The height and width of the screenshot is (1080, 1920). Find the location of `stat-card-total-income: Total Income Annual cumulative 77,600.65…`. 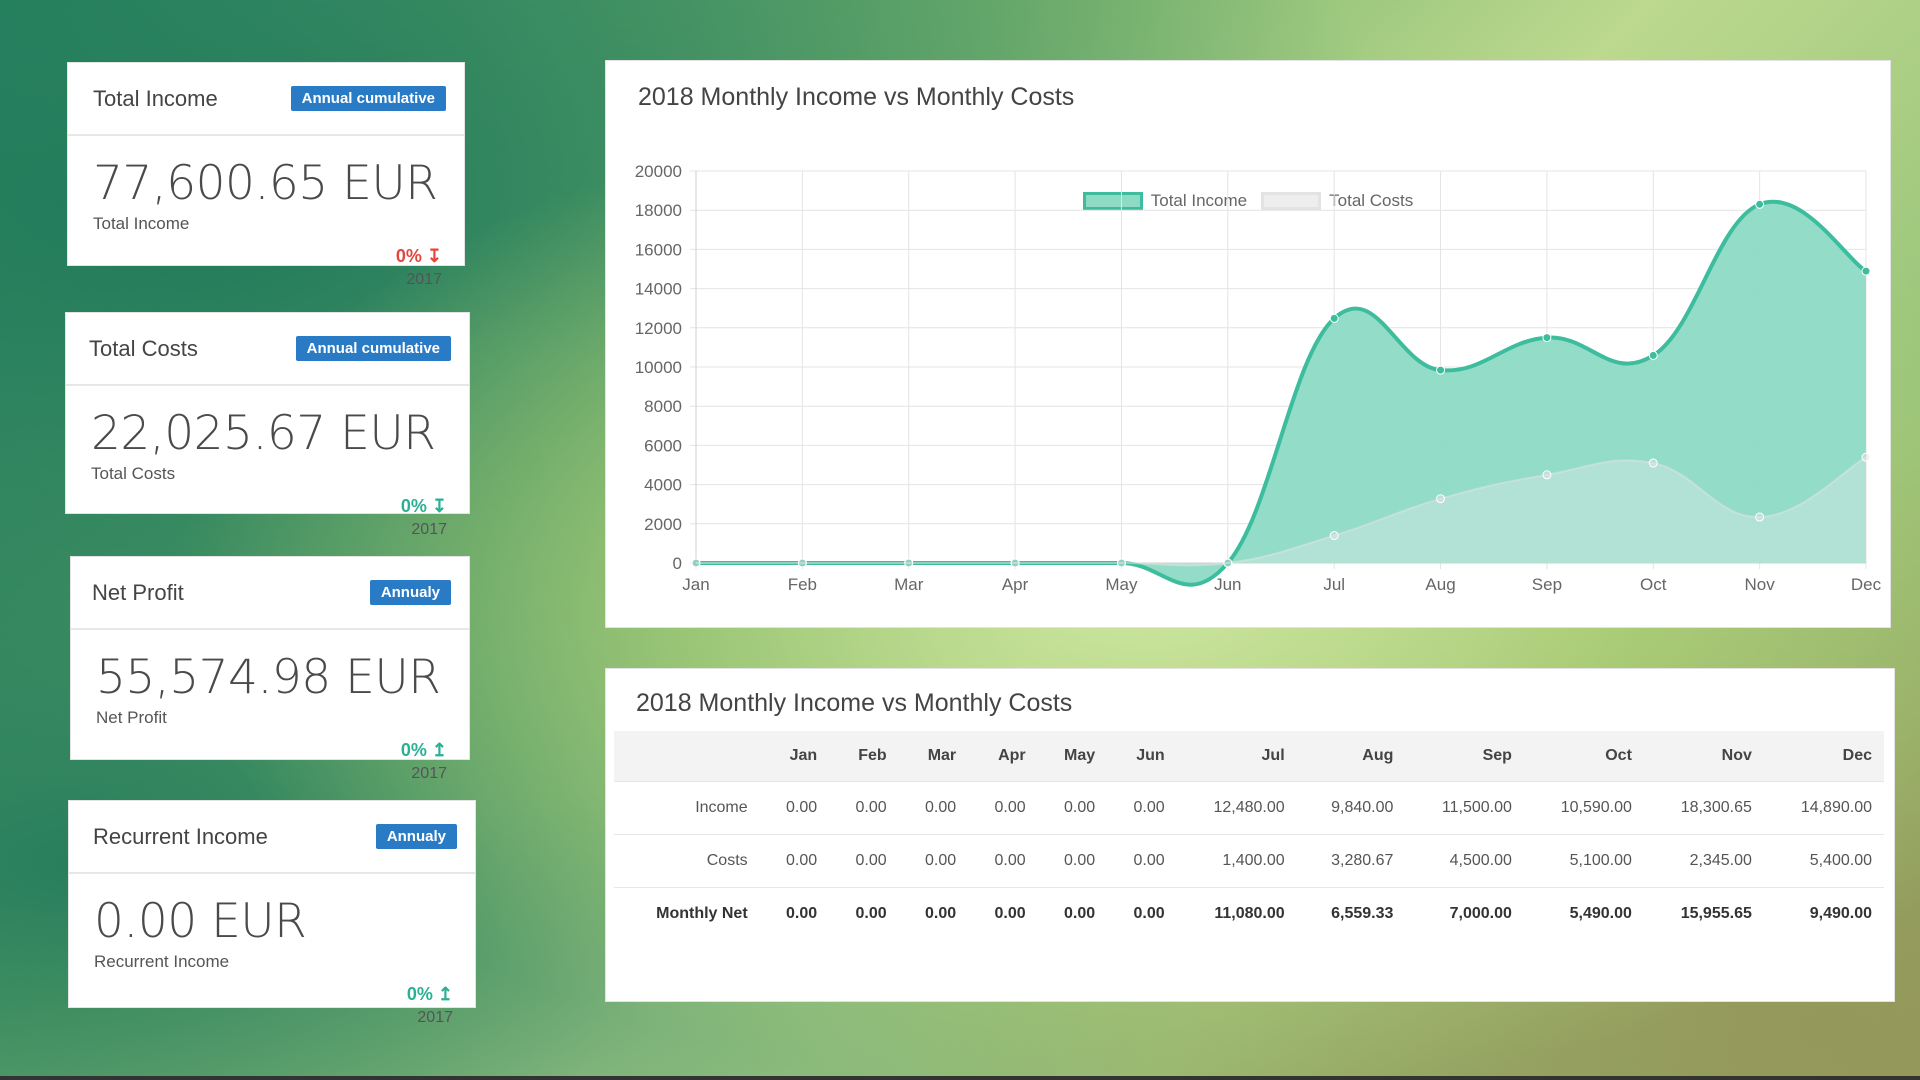

stat-card-total-income: Total Income Annual cumulative 77,600.65… is located at coordinates (266, 175).